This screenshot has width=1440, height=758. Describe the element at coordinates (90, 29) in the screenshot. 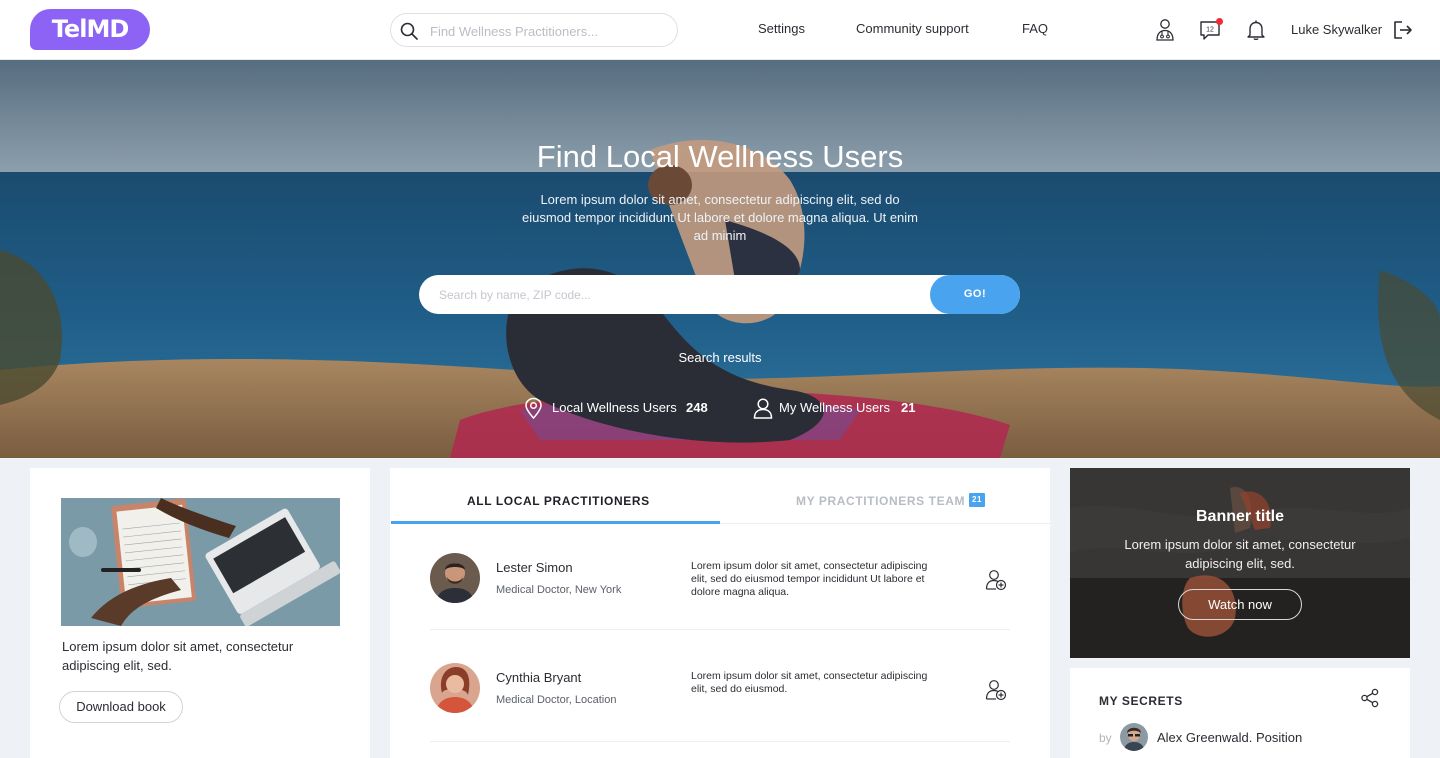

I see `telmd-logo: TelMD` at that location.